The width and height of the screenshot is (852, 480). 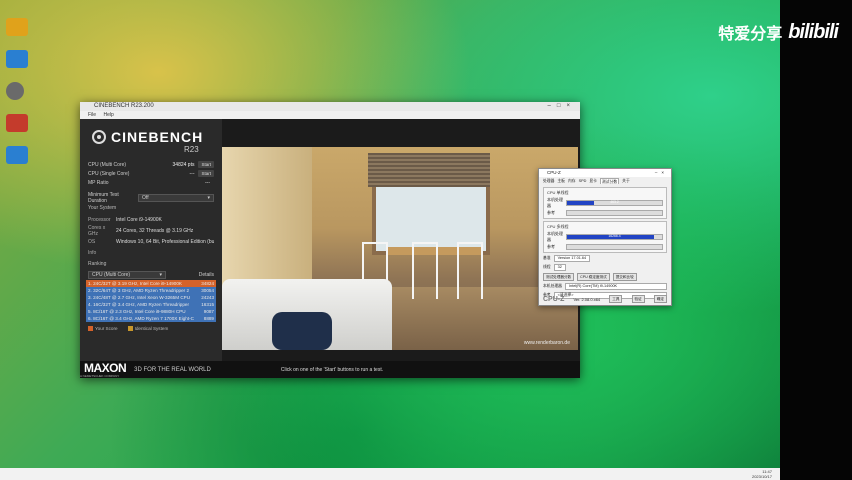 What do you see at coordinates (208, 318) in the screenshot?
I see `ranking-score: 8889` at bounding box center [208, 318].